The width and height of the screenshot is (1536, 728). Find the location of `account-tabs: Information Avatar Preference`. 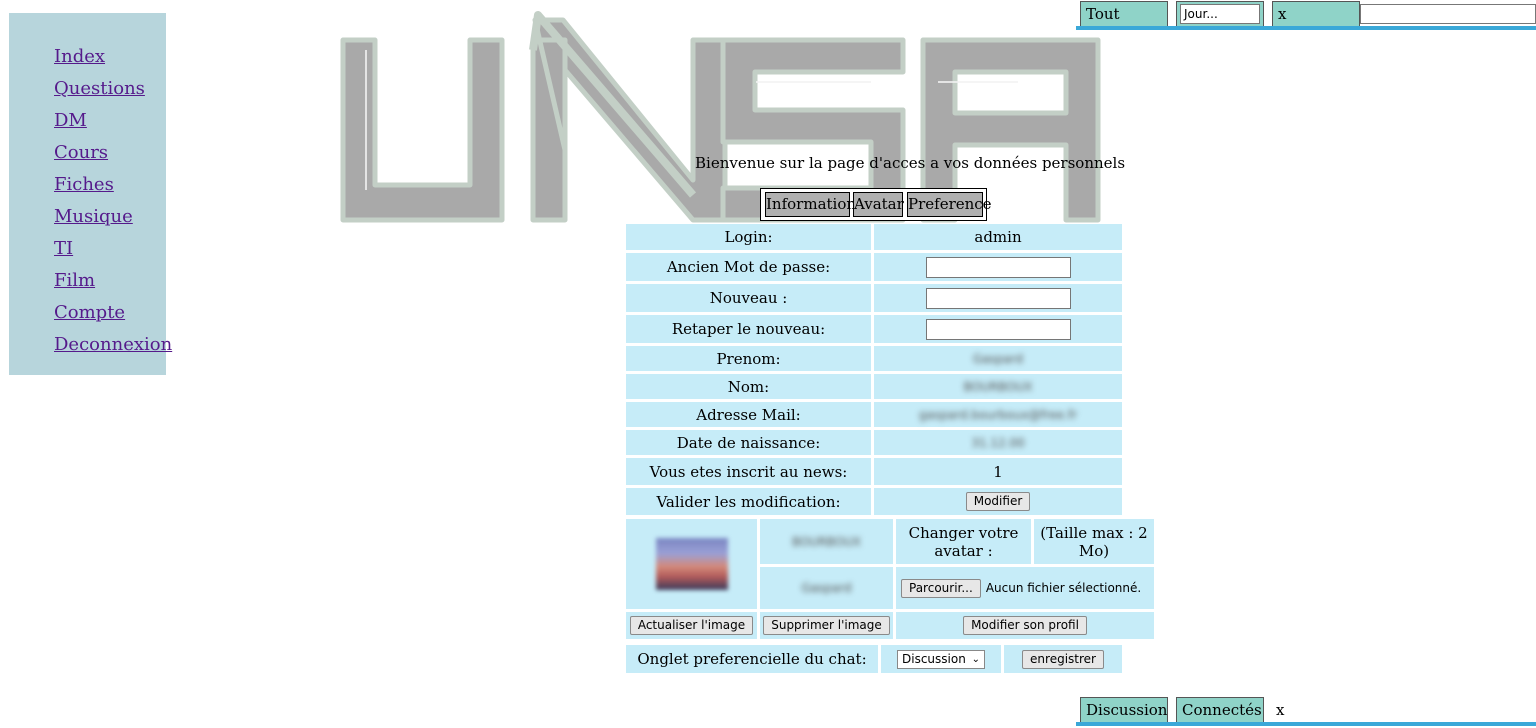

account-tabs: Information Avatar Preference is located at coordinates (876, 204).